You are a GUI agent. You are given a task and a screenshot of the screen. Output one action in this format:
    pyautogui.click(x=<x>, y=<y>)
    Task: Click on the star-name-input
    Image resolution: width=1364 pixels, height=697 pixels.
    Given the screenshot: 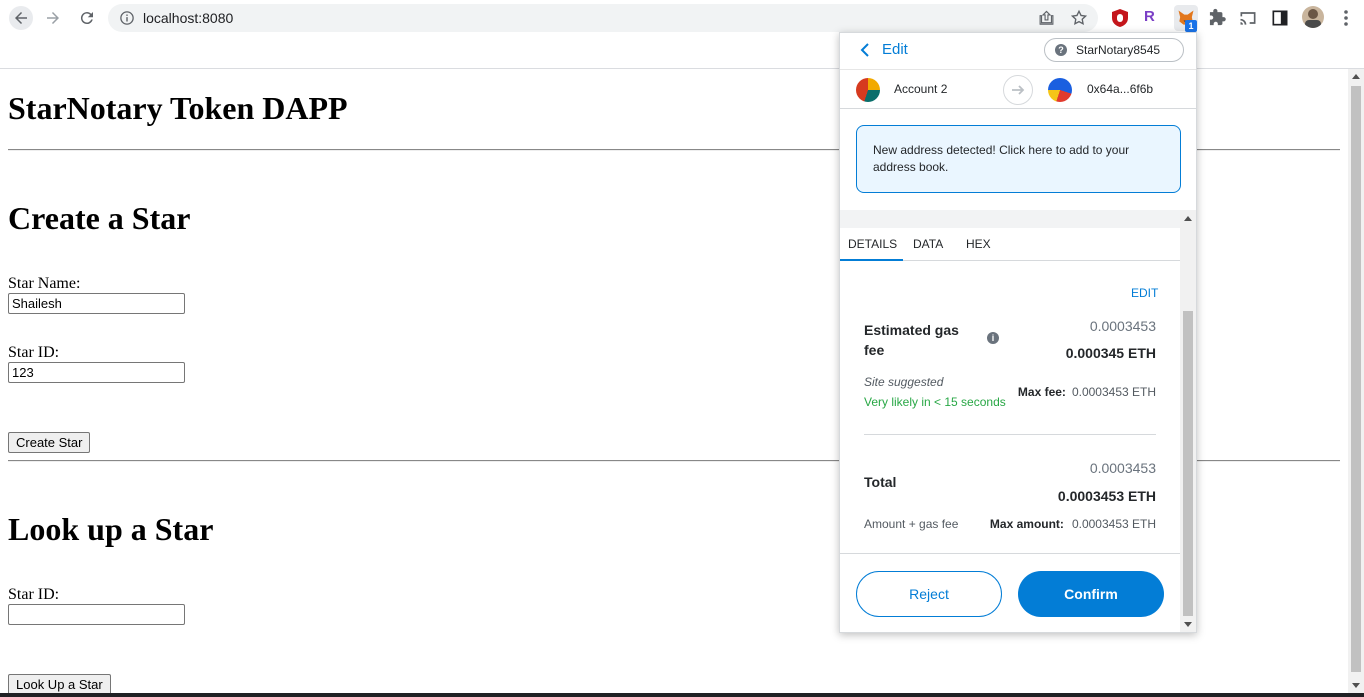 What is the action you would take?
    pyautogui.click(x=96, y=303)
    